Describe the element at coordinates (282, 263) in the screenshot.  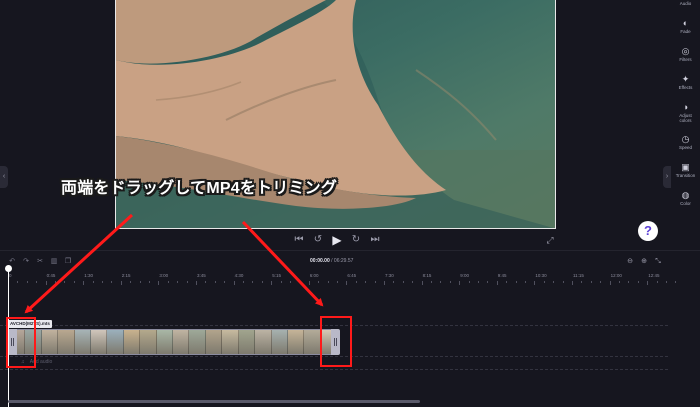
I see `arrow-to-right-handle` at that location.